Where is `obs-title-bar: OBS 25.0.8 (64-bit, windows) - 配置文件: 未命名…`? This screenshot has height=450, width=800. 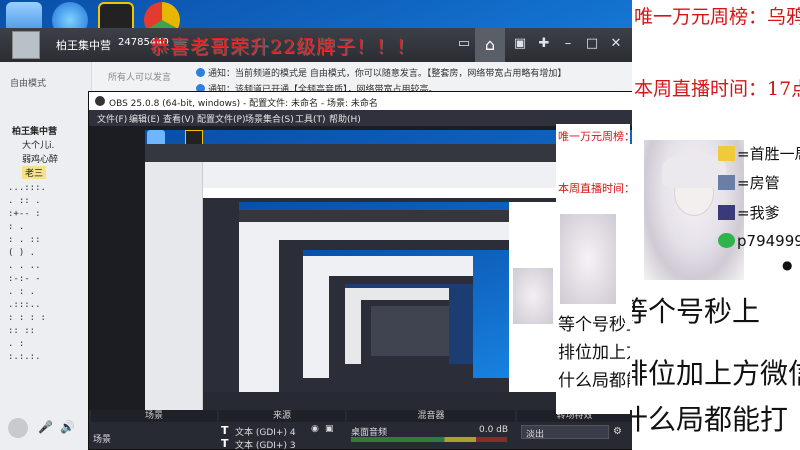
obs-title-bar: OBS 25.0.8 (64-bit, windows) - 配置文件: 未命名… is located at coordinates (360, 101).